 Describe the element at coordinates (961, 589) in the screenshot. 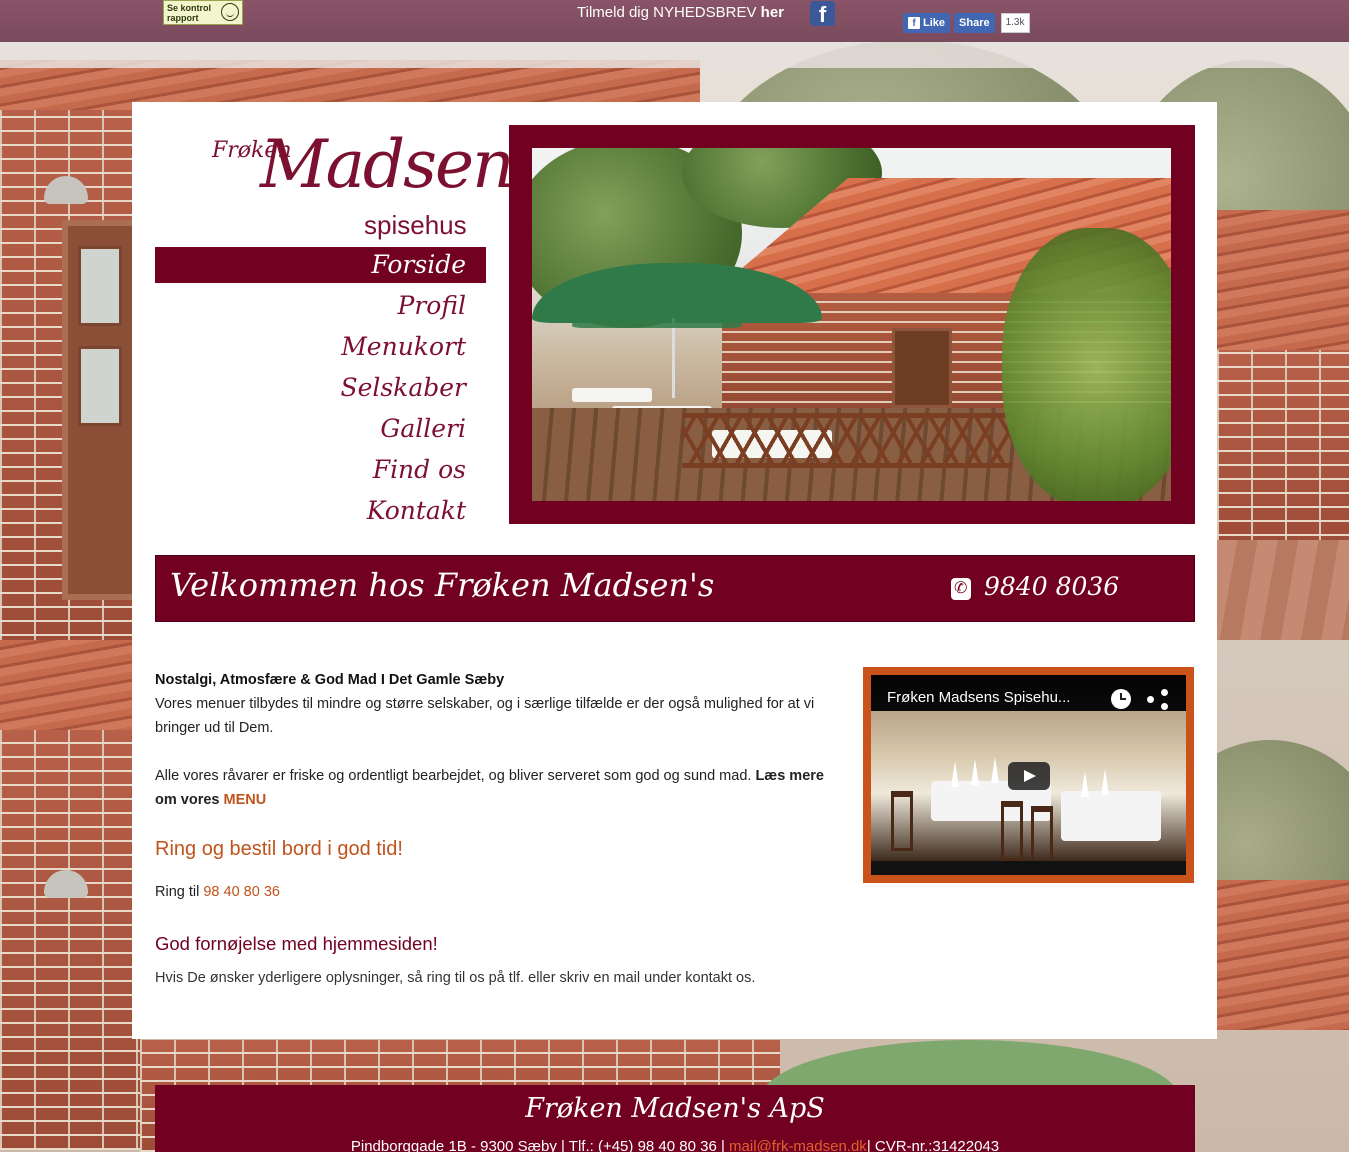

I see `phone-icon` at that location.